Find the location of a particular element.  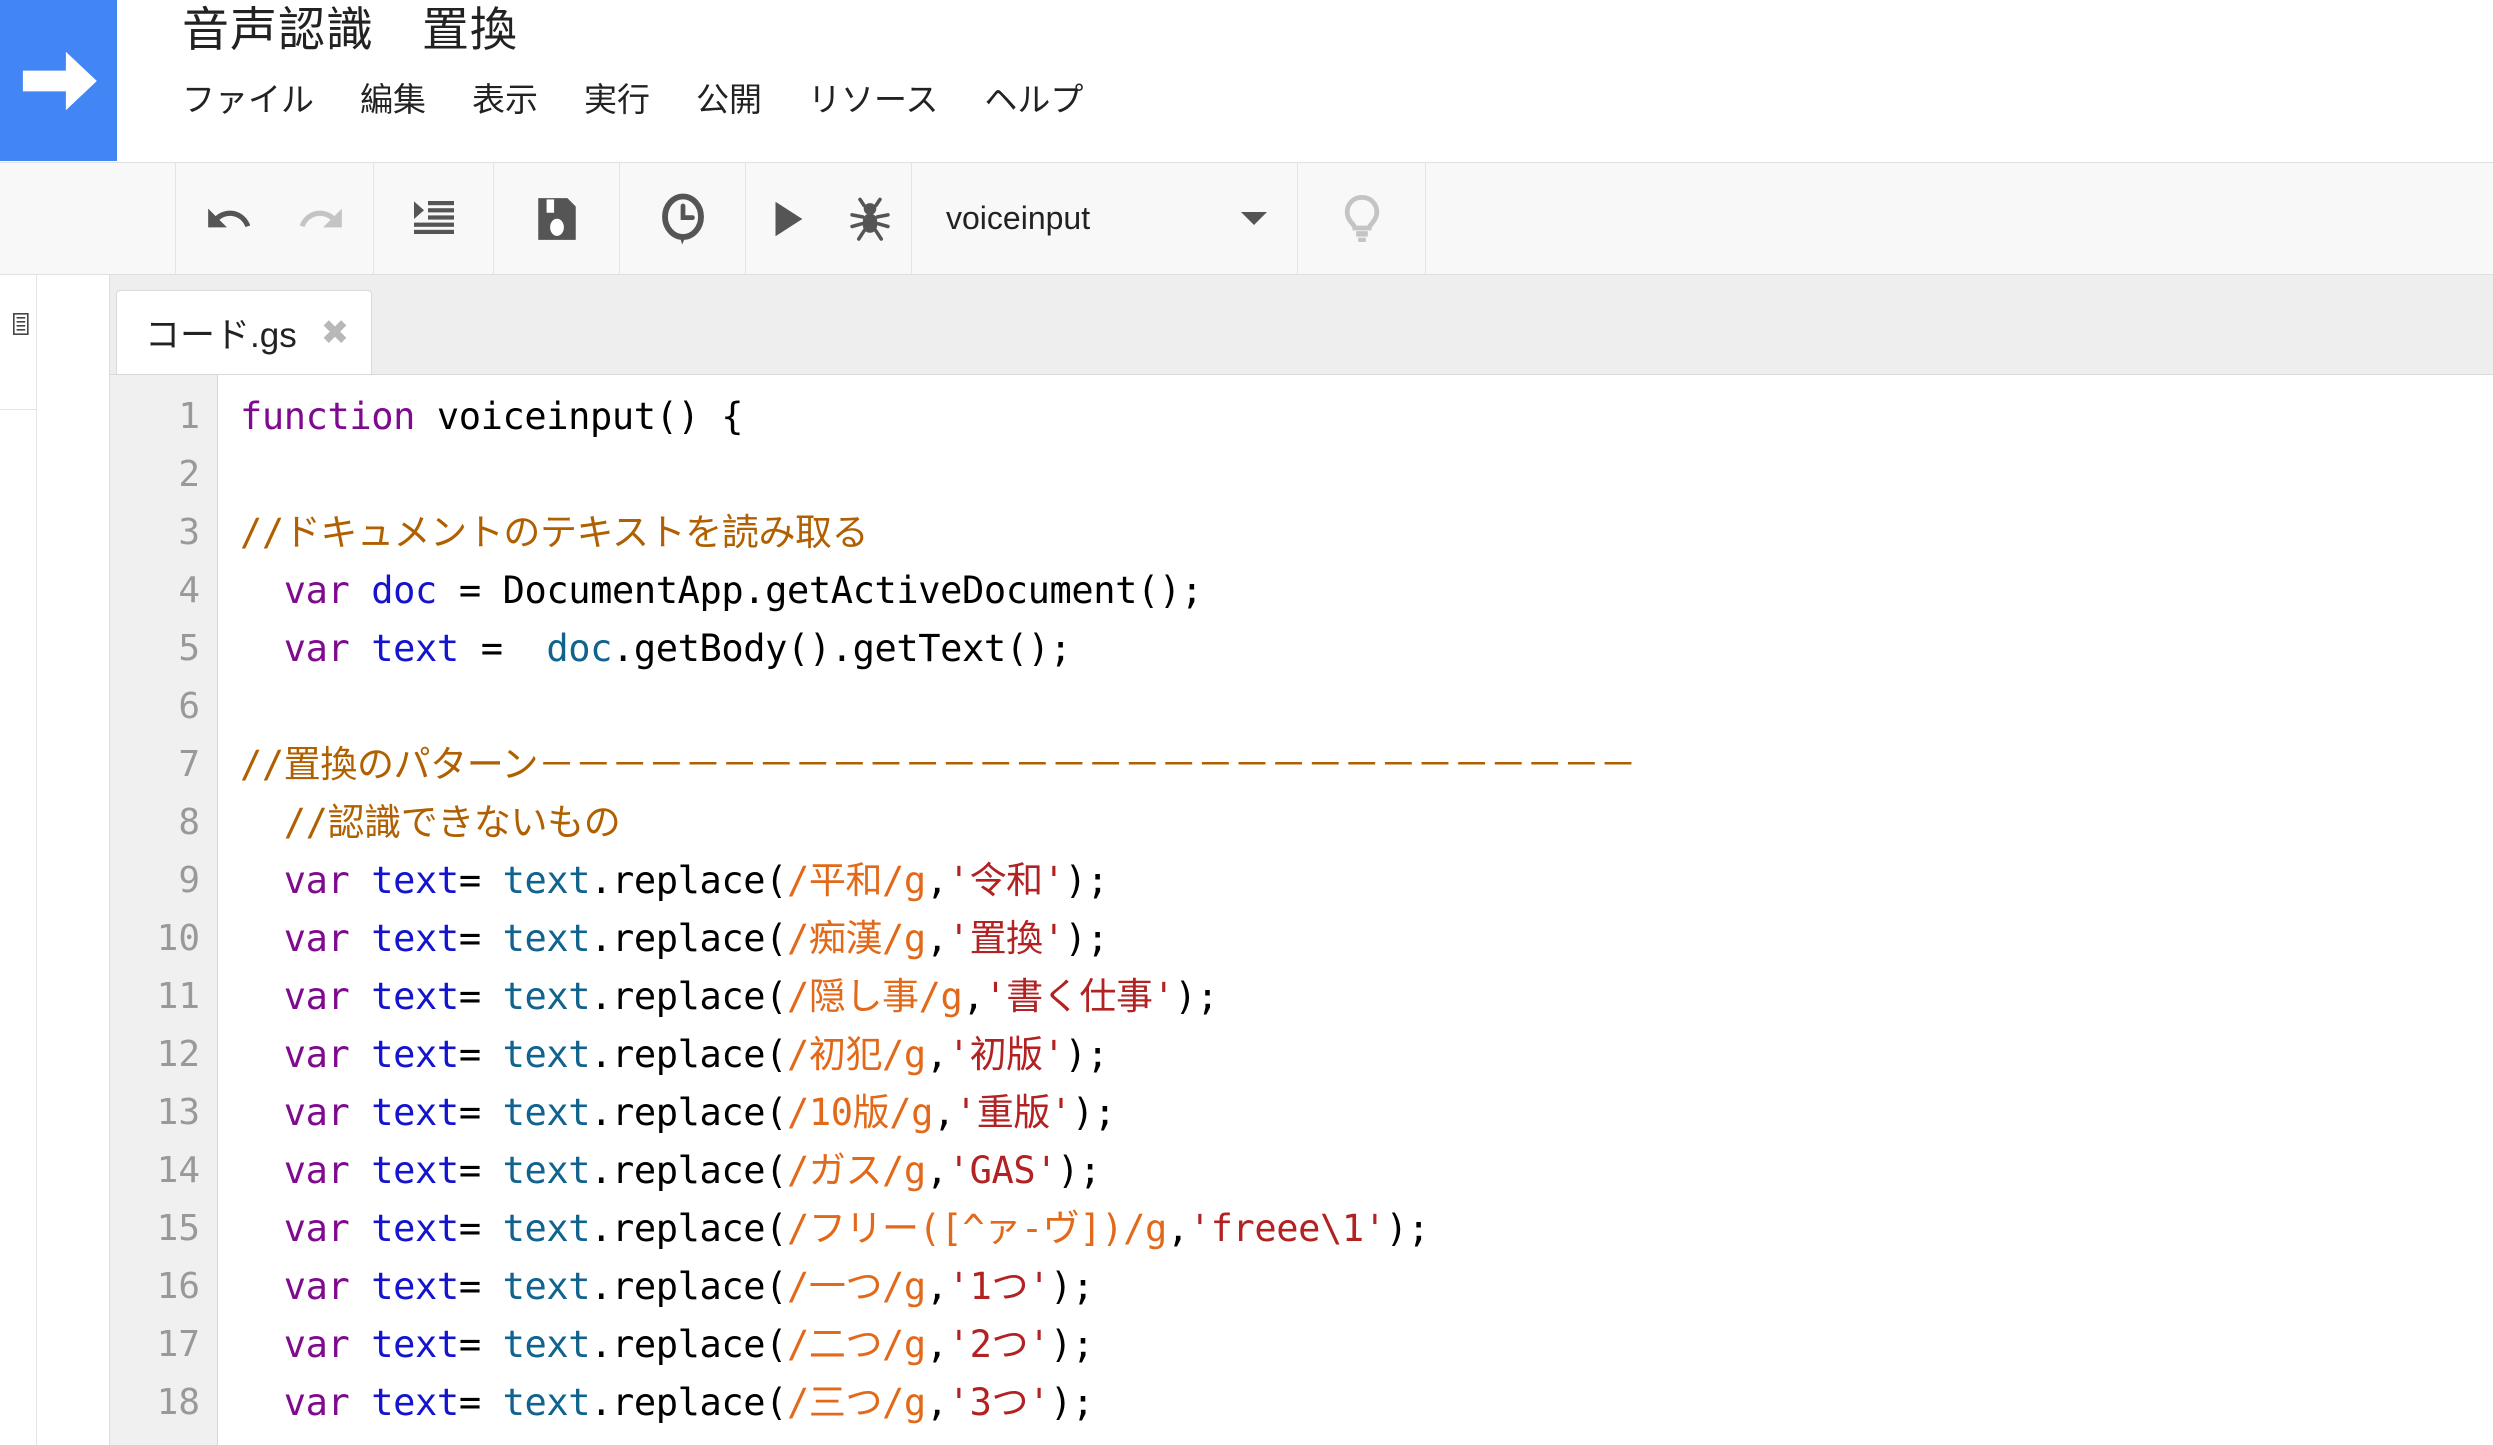

code-line: function voiceinput() { is located at coordinates (1366, 417).